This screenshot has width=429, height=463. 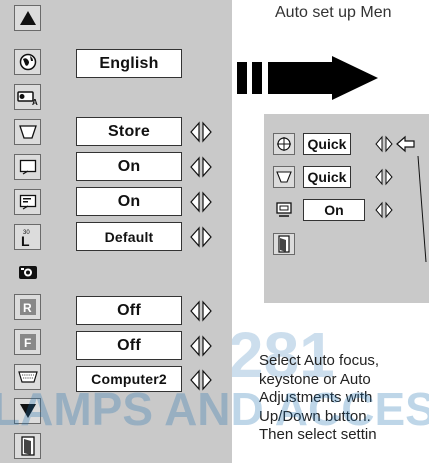 What do you see at coordinates (27, 62) in the screenshot?
I see `globe-icon` at bounding box center [27, 62].